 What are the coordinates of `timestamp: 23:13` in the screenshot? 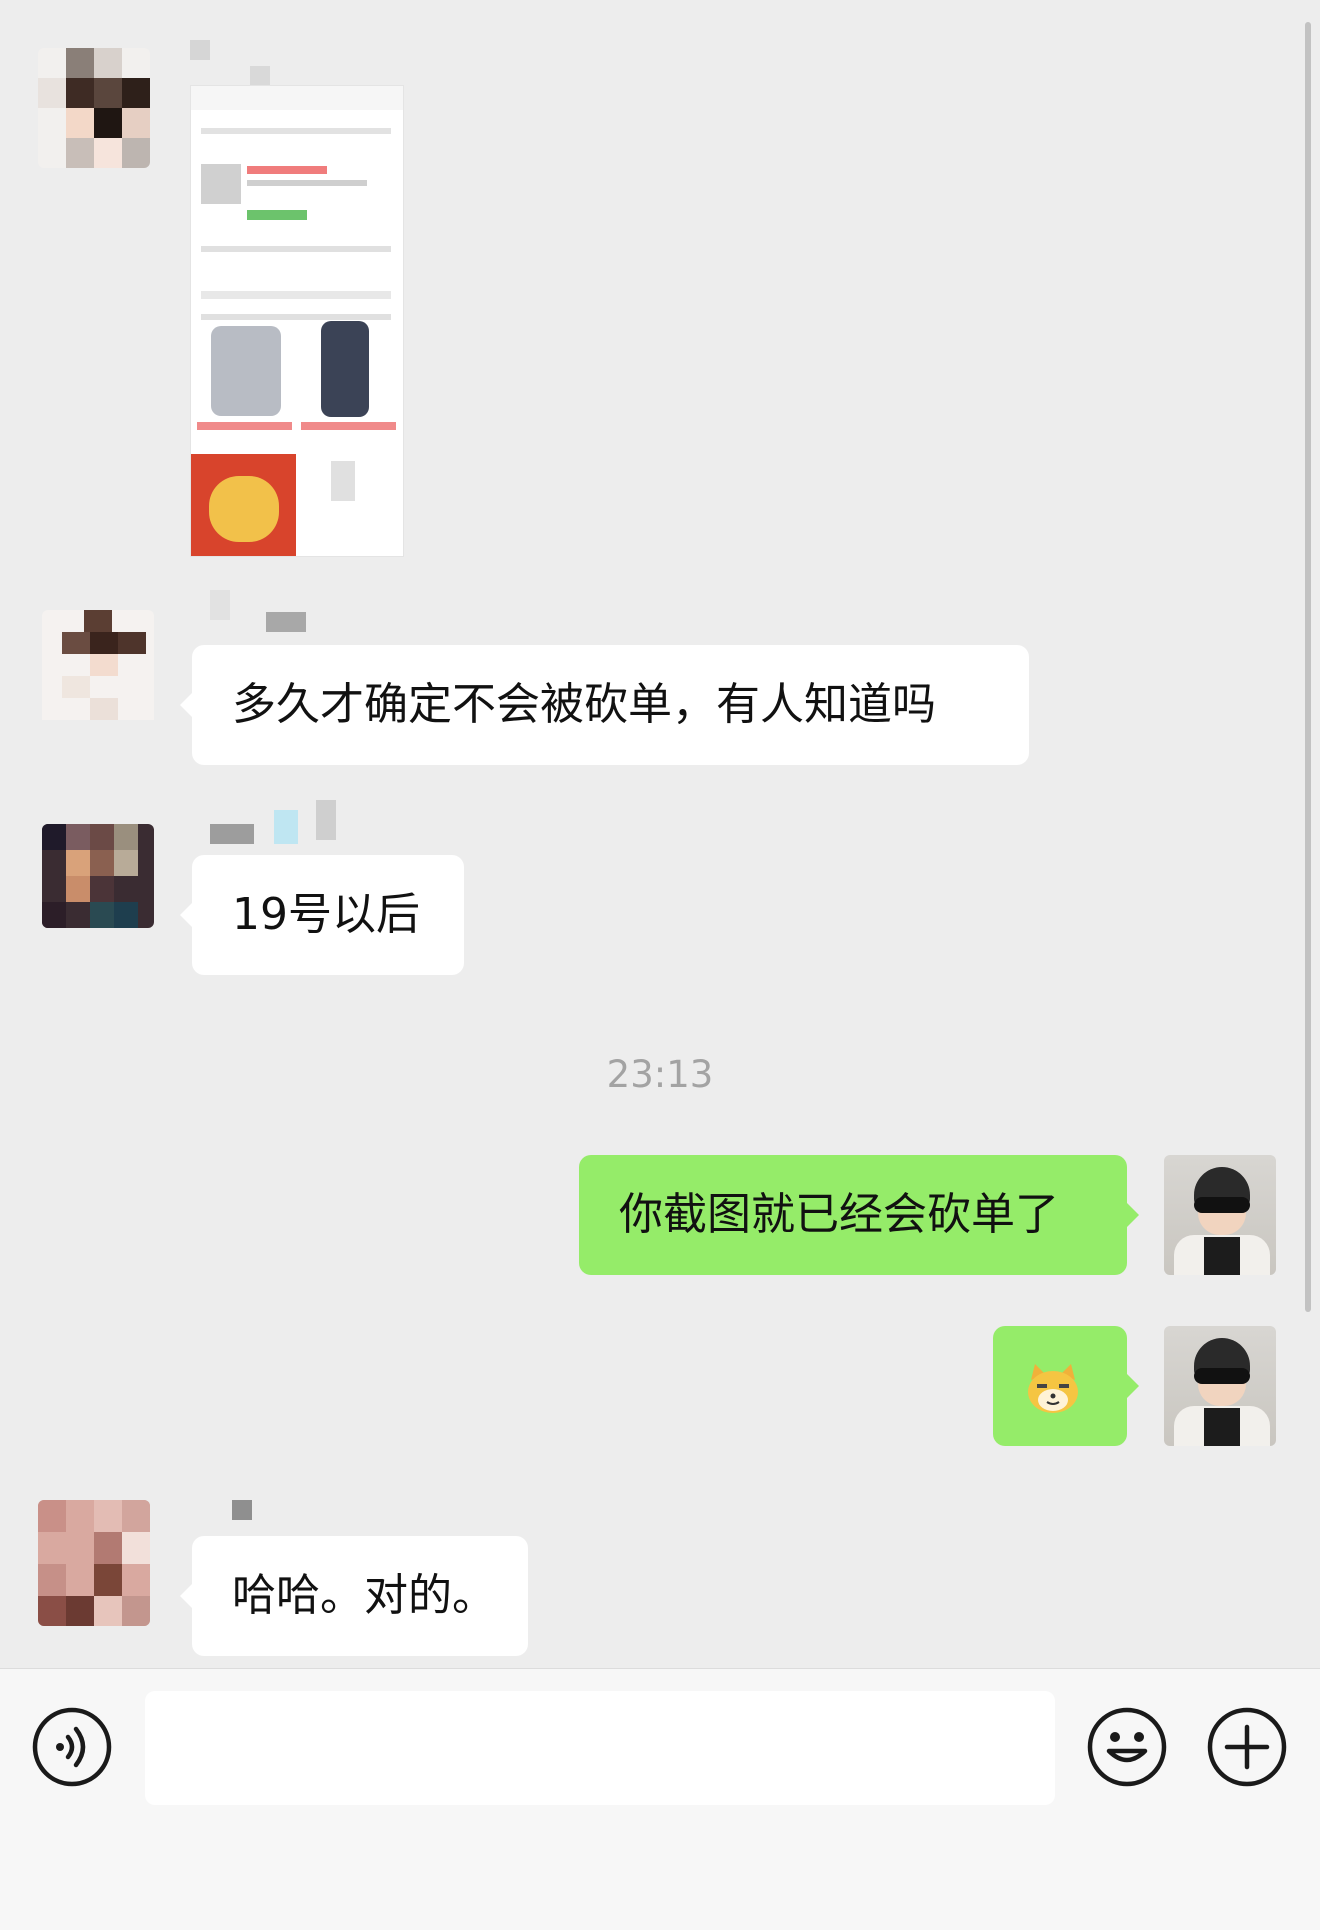 It's located at (660, 1074).